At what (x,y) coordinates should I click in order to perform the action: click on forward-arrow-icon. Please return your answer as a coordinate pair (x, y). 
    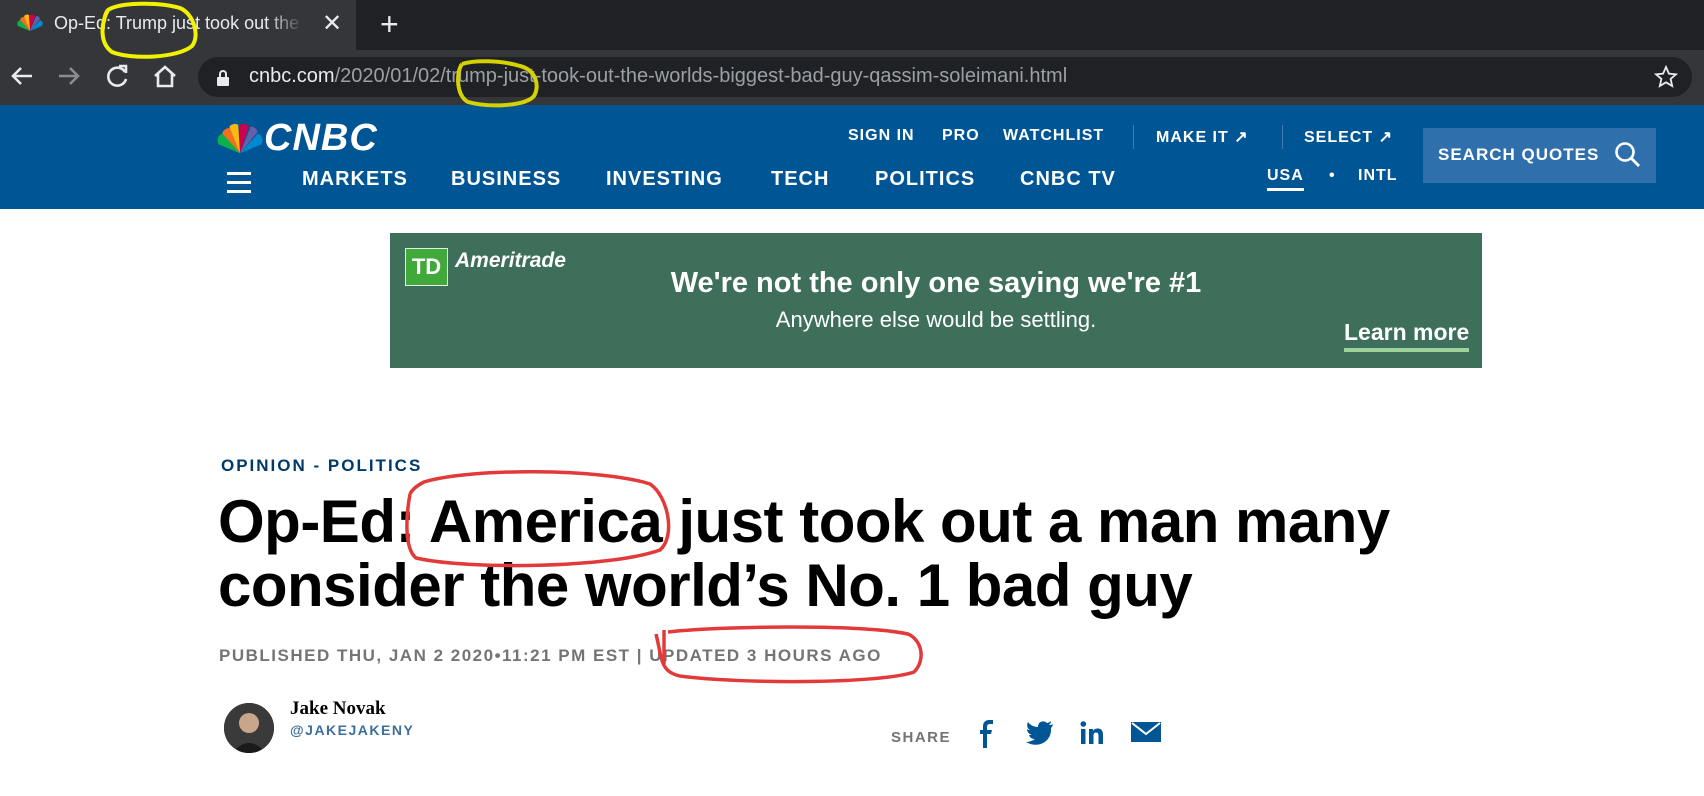
    Looking at the image, I should click on (69, 76).